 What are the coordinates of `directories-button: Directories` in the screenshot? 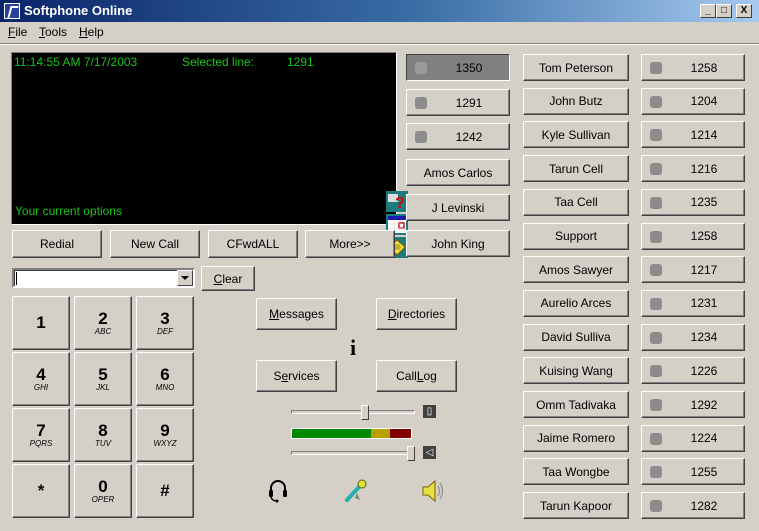 It's located at (416, 314).